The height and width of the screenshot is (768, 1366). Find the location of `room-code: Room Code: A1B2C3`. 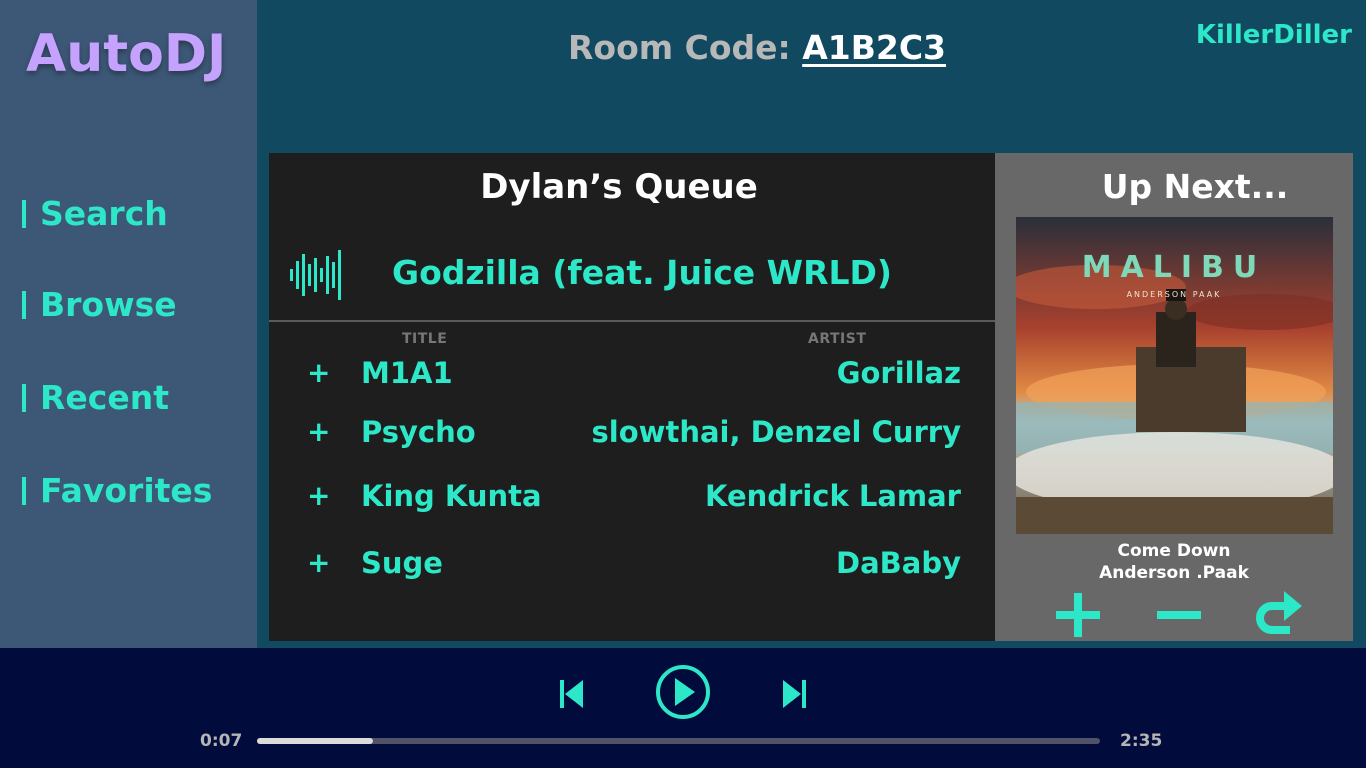

room-code: Room Code: A1B2C3 is located at coordinates (757, 47).